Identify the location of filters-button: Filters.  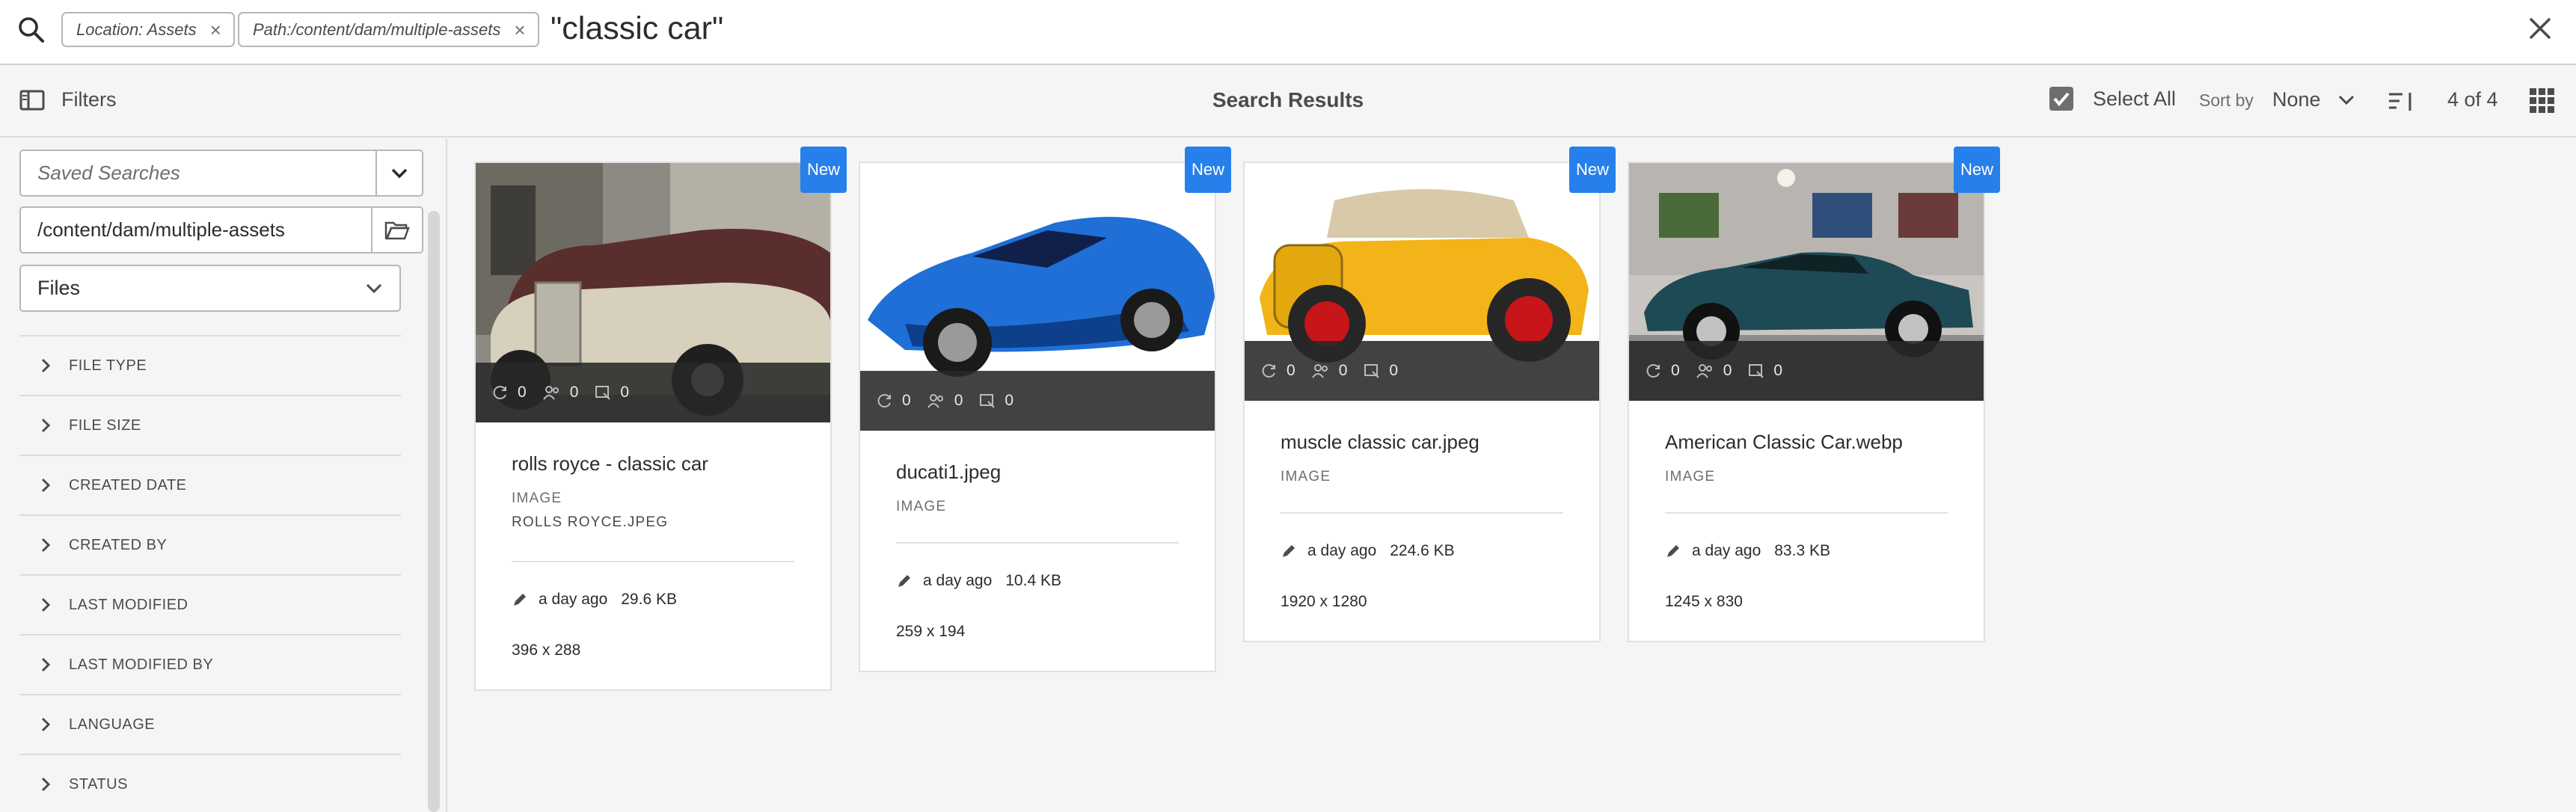
(68, 100).